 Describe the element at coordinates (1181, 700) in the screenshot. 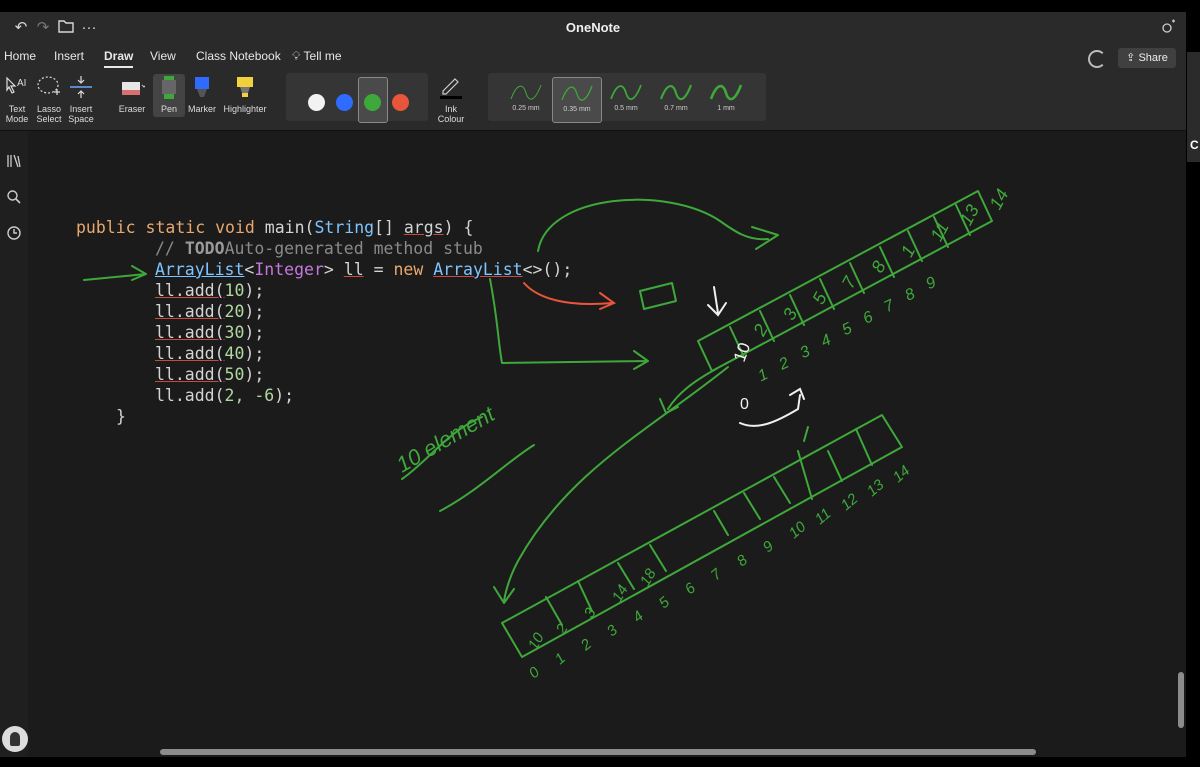

I see `vertical-scrollbar` at that location.